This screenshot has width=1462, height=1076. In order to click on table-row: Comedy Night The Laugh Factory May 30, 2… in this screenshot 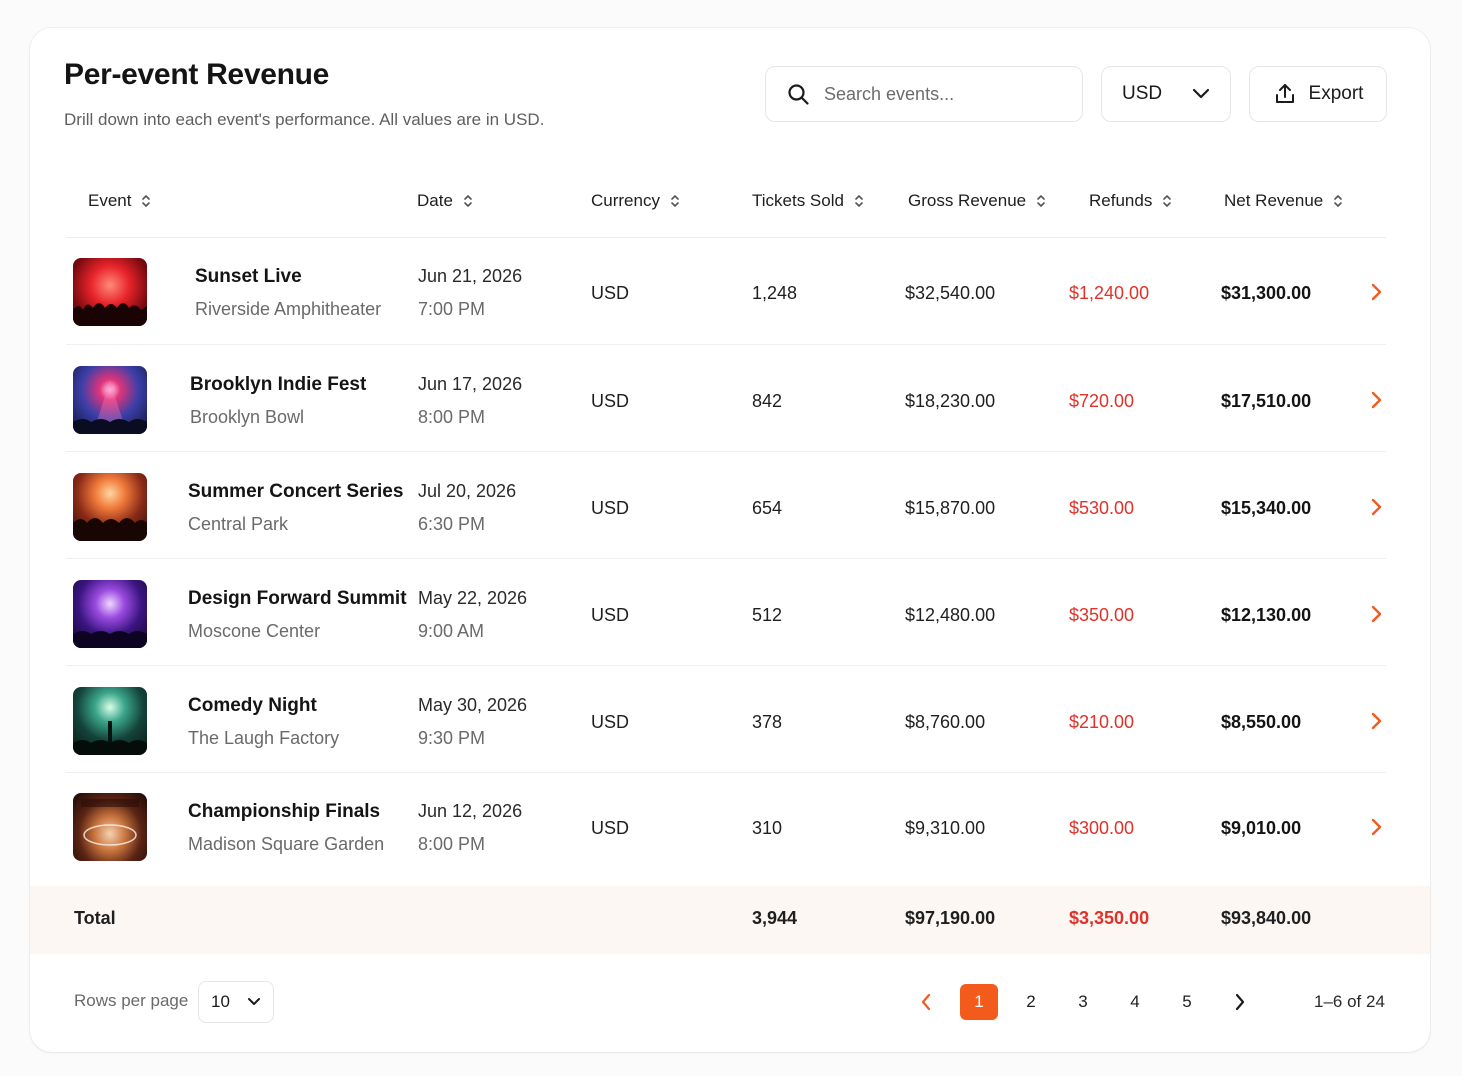, I will do `click(726, 719)`.